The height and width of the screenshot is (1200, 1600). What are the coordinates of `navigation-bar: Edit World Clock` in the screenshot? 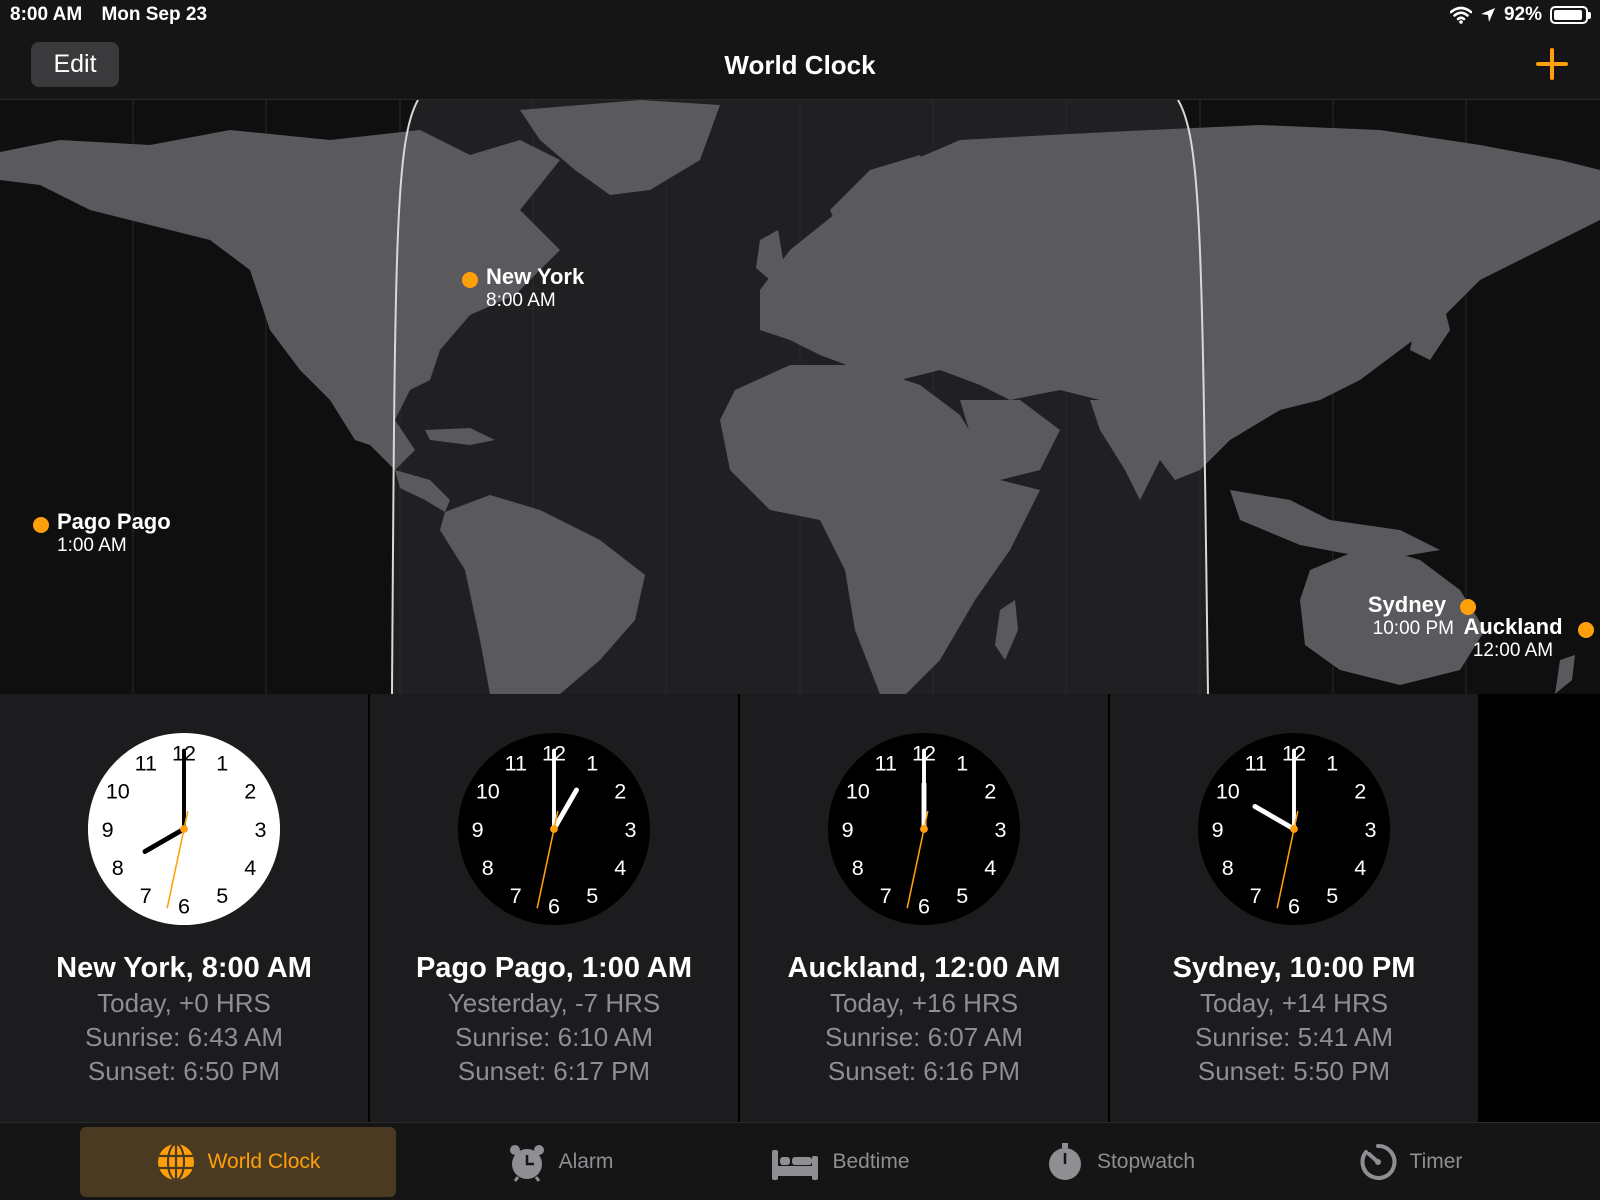 It's located at (800, 65).